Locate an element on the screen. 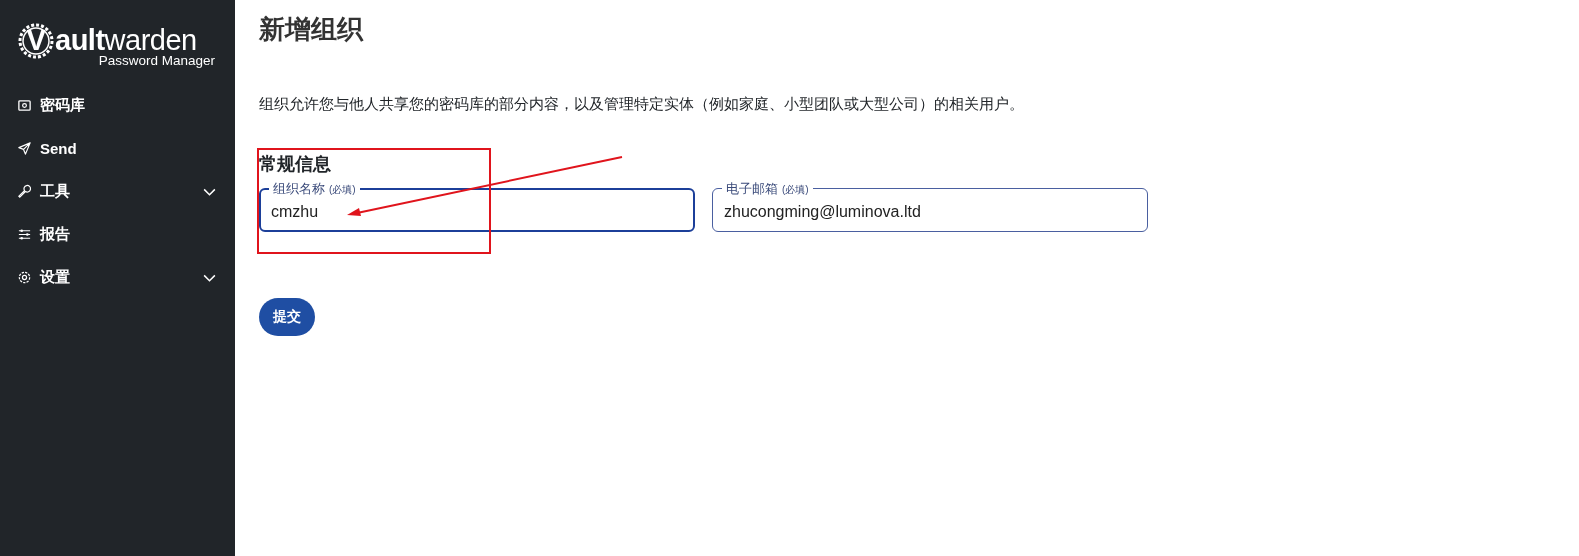 Image resolution: width=1579 pixels, height=556 pixels. input-field: 电子邮箱 (必填) zhucongming@luminova.ltd is located at coordinates (930, 206).